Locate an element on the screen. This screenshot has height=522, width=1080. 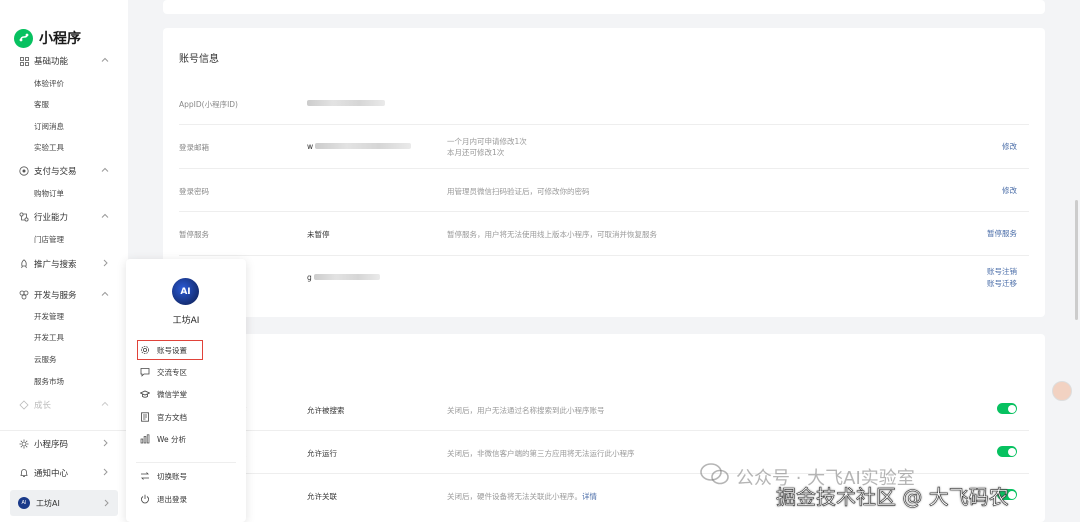
sidebar-user: AI 工坊AI is located at coordinates (64, 503).